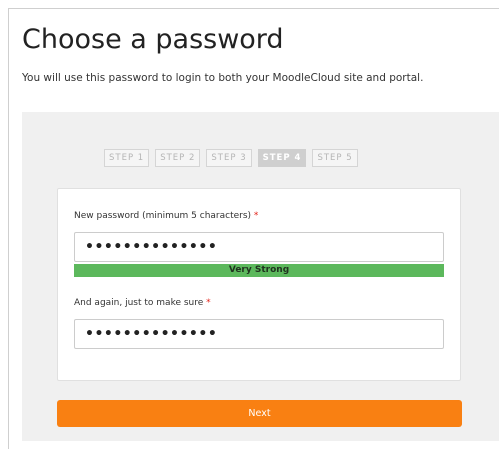 Image resolution: width=499 pixels, height=449 pixels. Describe the element at coordinates (282, 158) in the screenshot. I see `step-4-current: STEP 4` at that location.